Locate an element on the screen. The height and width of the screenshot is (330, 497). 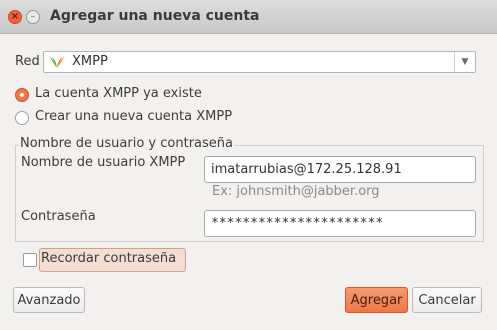
add-button: Agregar is located at coordinates (376, 300).